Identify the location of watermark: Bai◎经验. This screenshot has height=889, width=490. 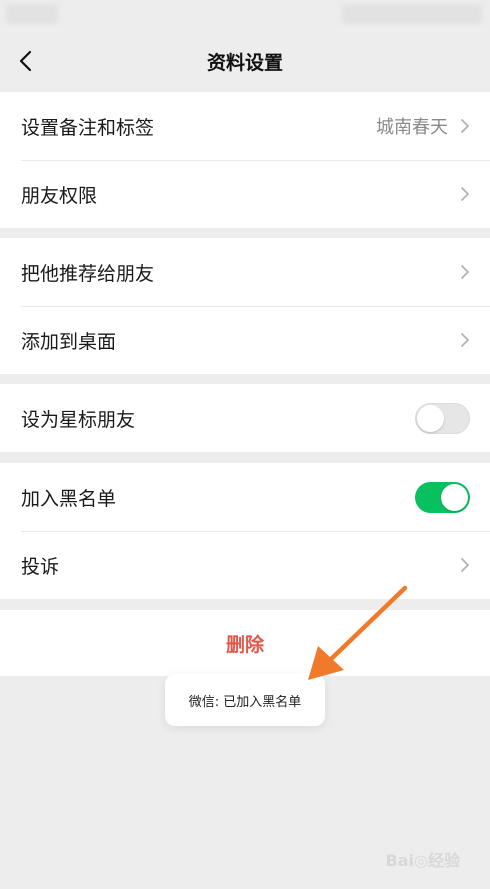
(422, 860).